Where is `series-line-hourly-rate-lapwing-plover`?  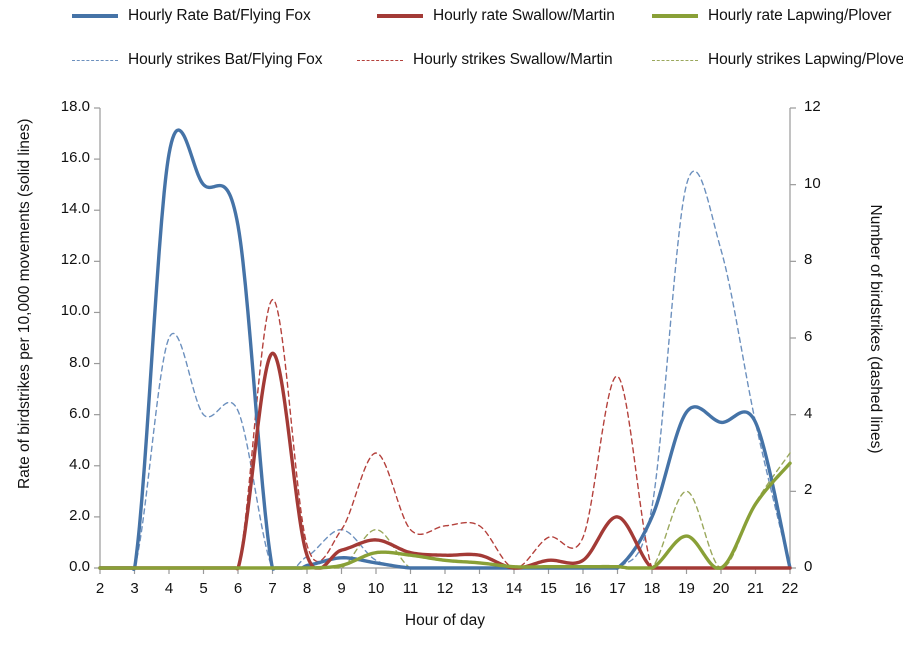
series-line-hourly-rate-lapwing-plover is located at coordinates (445, 515).